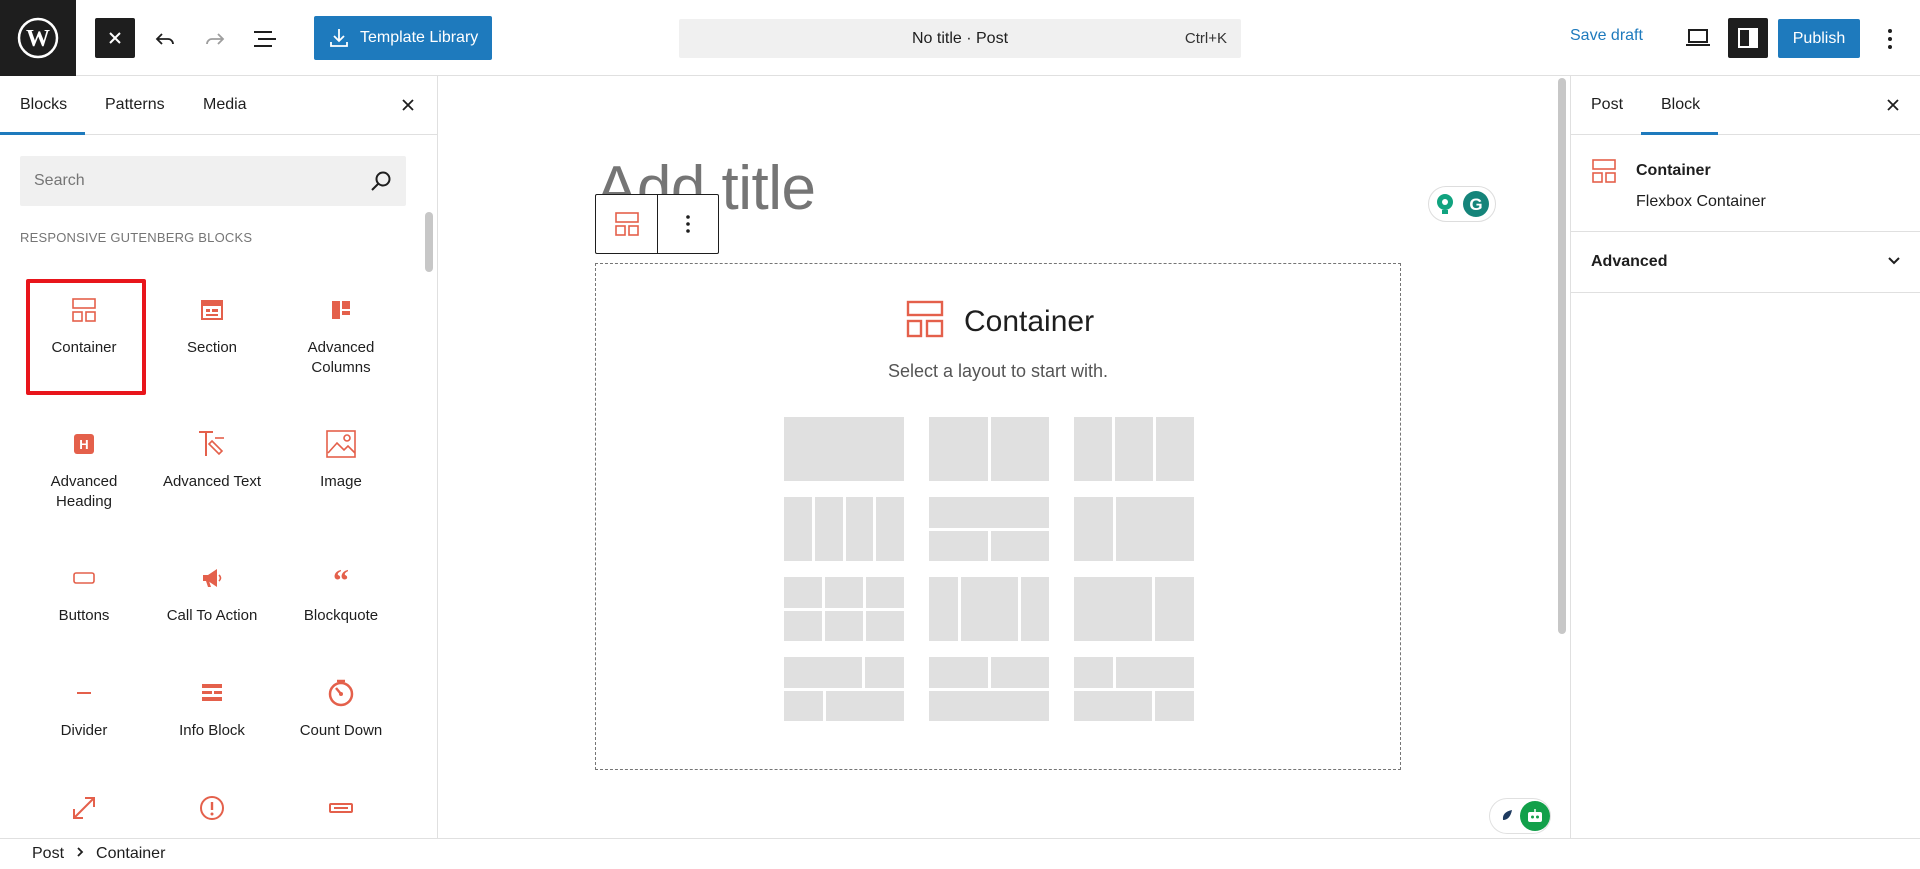 This screenshot has height=869, width=1920. Describe the element at coordinates (215, 39) in the screenshot. I see `redo-icon` at that location.